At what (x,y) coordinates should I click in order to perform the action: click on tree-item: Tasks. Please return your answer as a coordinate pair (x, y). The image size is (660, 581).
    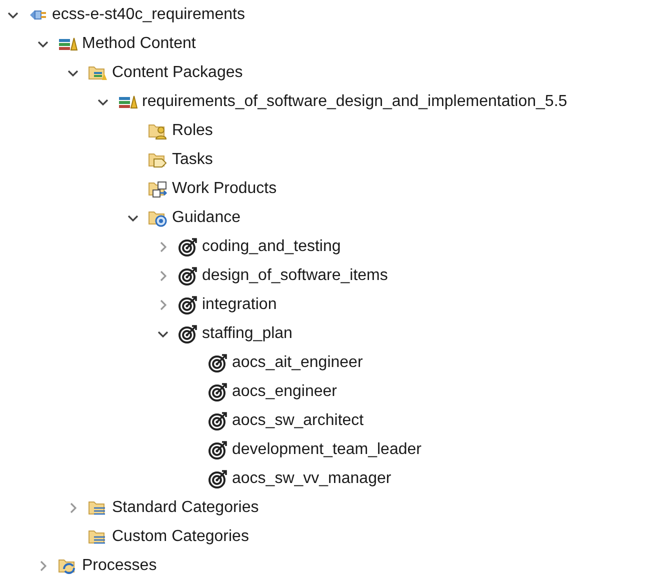
    Looking at the image, I should click on (192, 160).